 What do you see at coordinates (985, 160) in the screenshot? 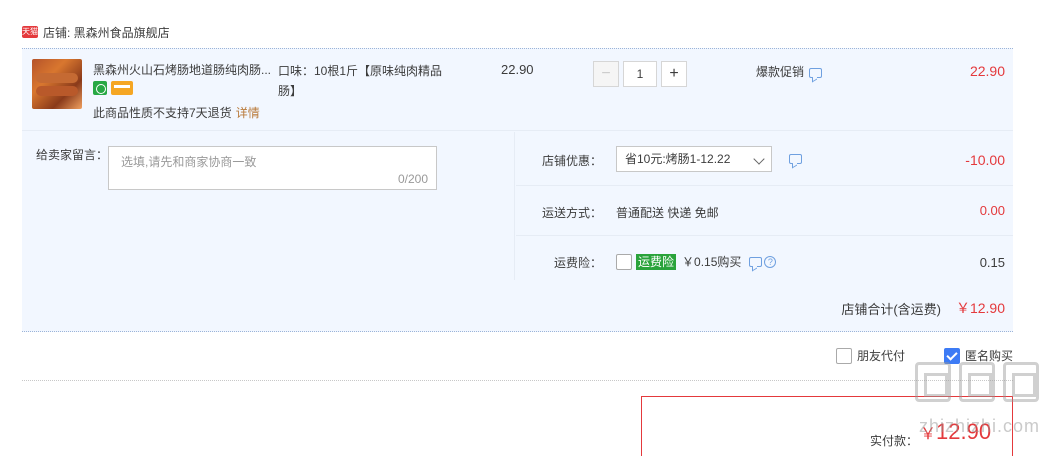
I see `coupon-value: -10.00` at bounding box center [985, 160].